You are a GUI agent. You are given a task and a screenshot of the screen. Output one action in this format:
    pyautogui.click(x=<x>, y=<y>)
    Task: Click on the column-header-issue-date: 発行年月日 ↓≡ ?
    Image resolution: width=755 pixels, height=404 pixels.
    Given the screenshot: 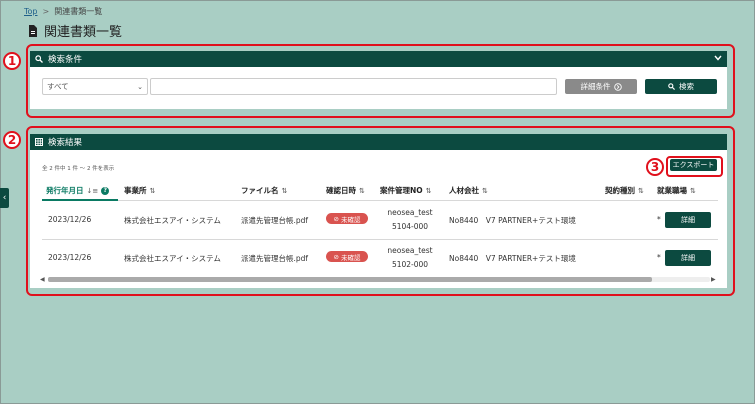 What is the action you would take?
    pyautogui.click(x=78, y=190)
    